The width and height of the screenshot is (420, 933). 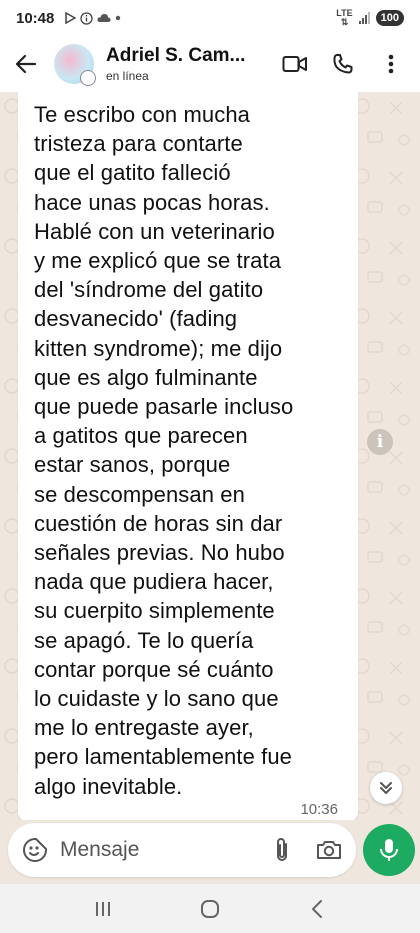 I want to click on avatar-badge-icon, so click(x=88, y=78).